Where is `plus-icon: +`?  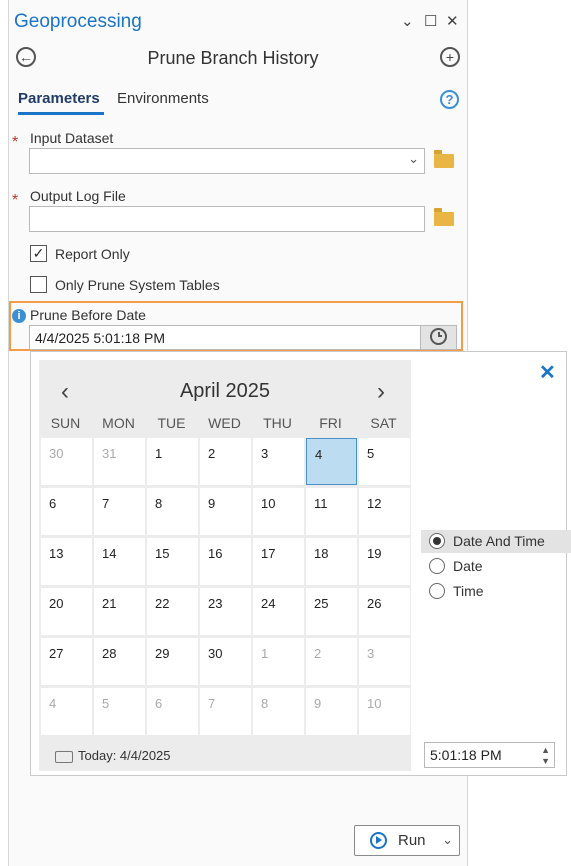
plus-icon: + is located at coordinates (450, 57).